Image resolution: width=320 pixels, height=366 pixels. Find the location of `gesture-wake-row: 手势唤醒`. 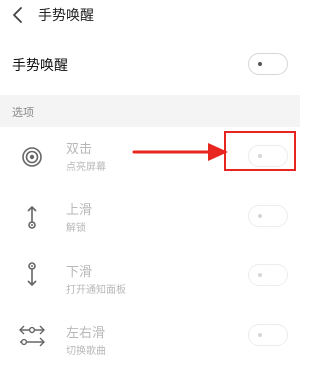

gesture-wake-row: 手势唤醒 is located at coordinates (150, 64).